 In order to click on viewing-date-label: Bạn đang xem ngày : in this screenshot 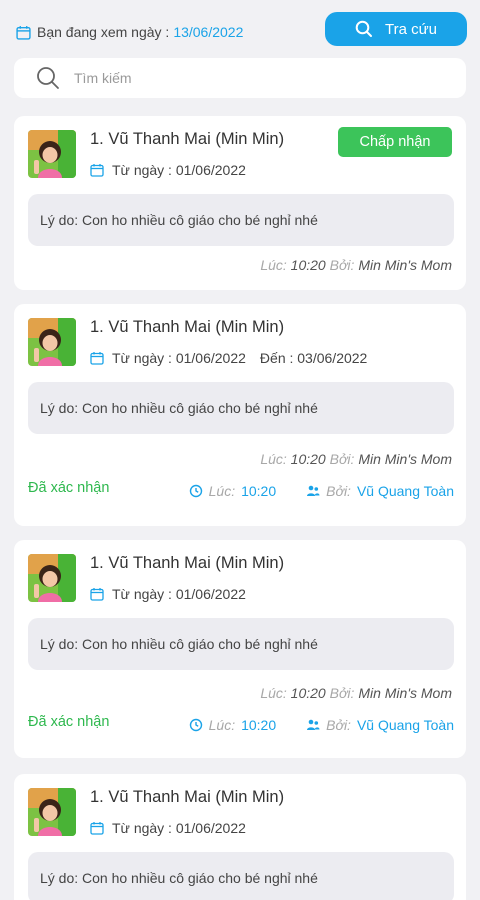, I will do `click(103, 32)`.